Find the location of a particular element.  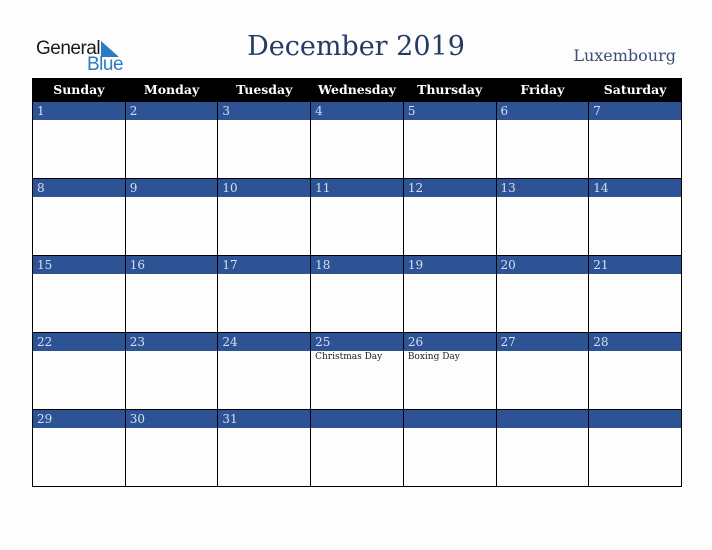

day-cell: 30 is located at coordinates (171, 448).